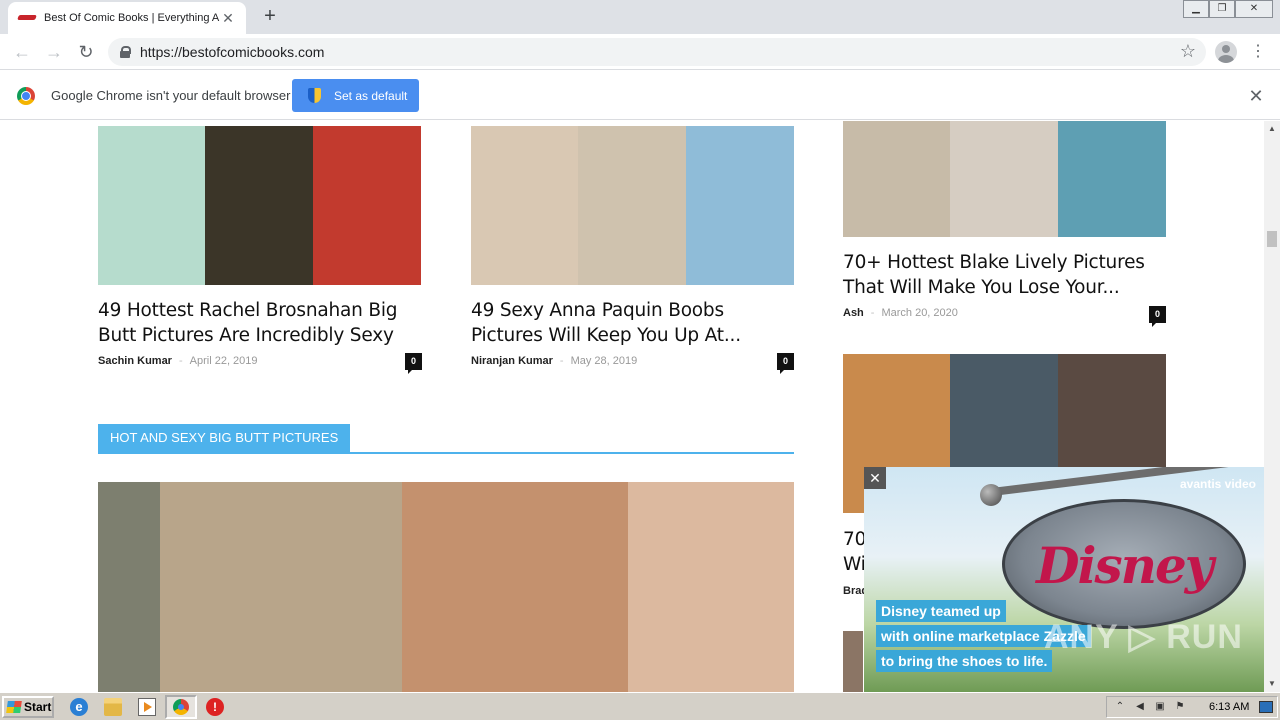 This screenshot has width=1280, height=720. I want to click on forward-arrow-icon: →, so click(54, 52).